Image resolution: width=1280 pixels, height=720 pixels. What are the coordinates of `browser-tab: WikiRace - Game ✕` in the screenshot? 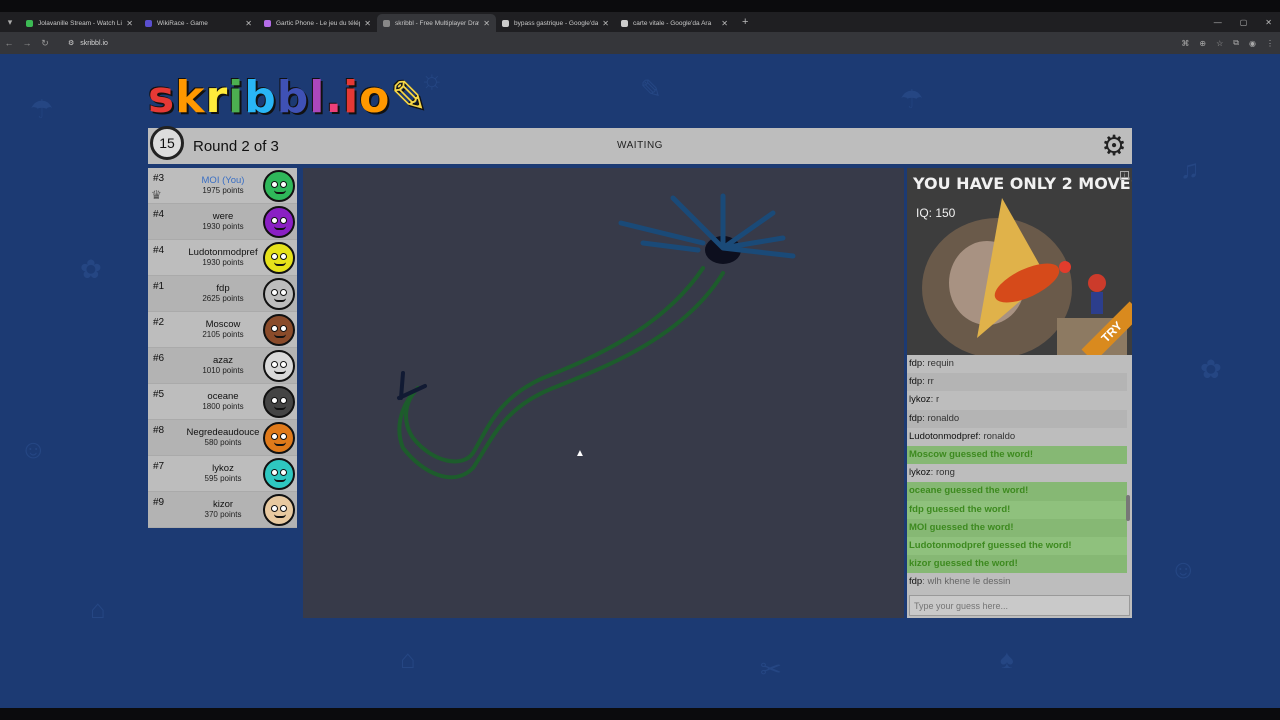 It's located at (198, 23).